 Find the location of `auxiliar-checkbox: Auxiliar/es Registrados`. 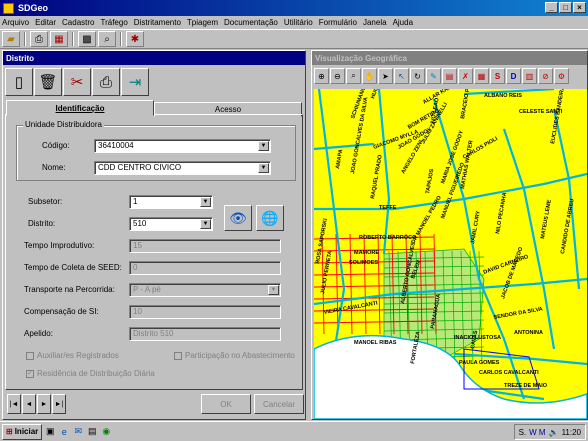

auxiliar-checkbox: Auxiliar/es Registrados is located at coordinates (72, 355).